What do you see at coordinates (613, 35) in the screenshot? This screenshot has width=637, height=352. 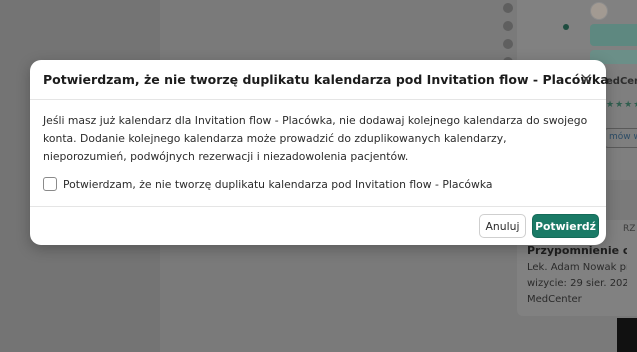 I see `background-slot` at bounding box center [613, 35].